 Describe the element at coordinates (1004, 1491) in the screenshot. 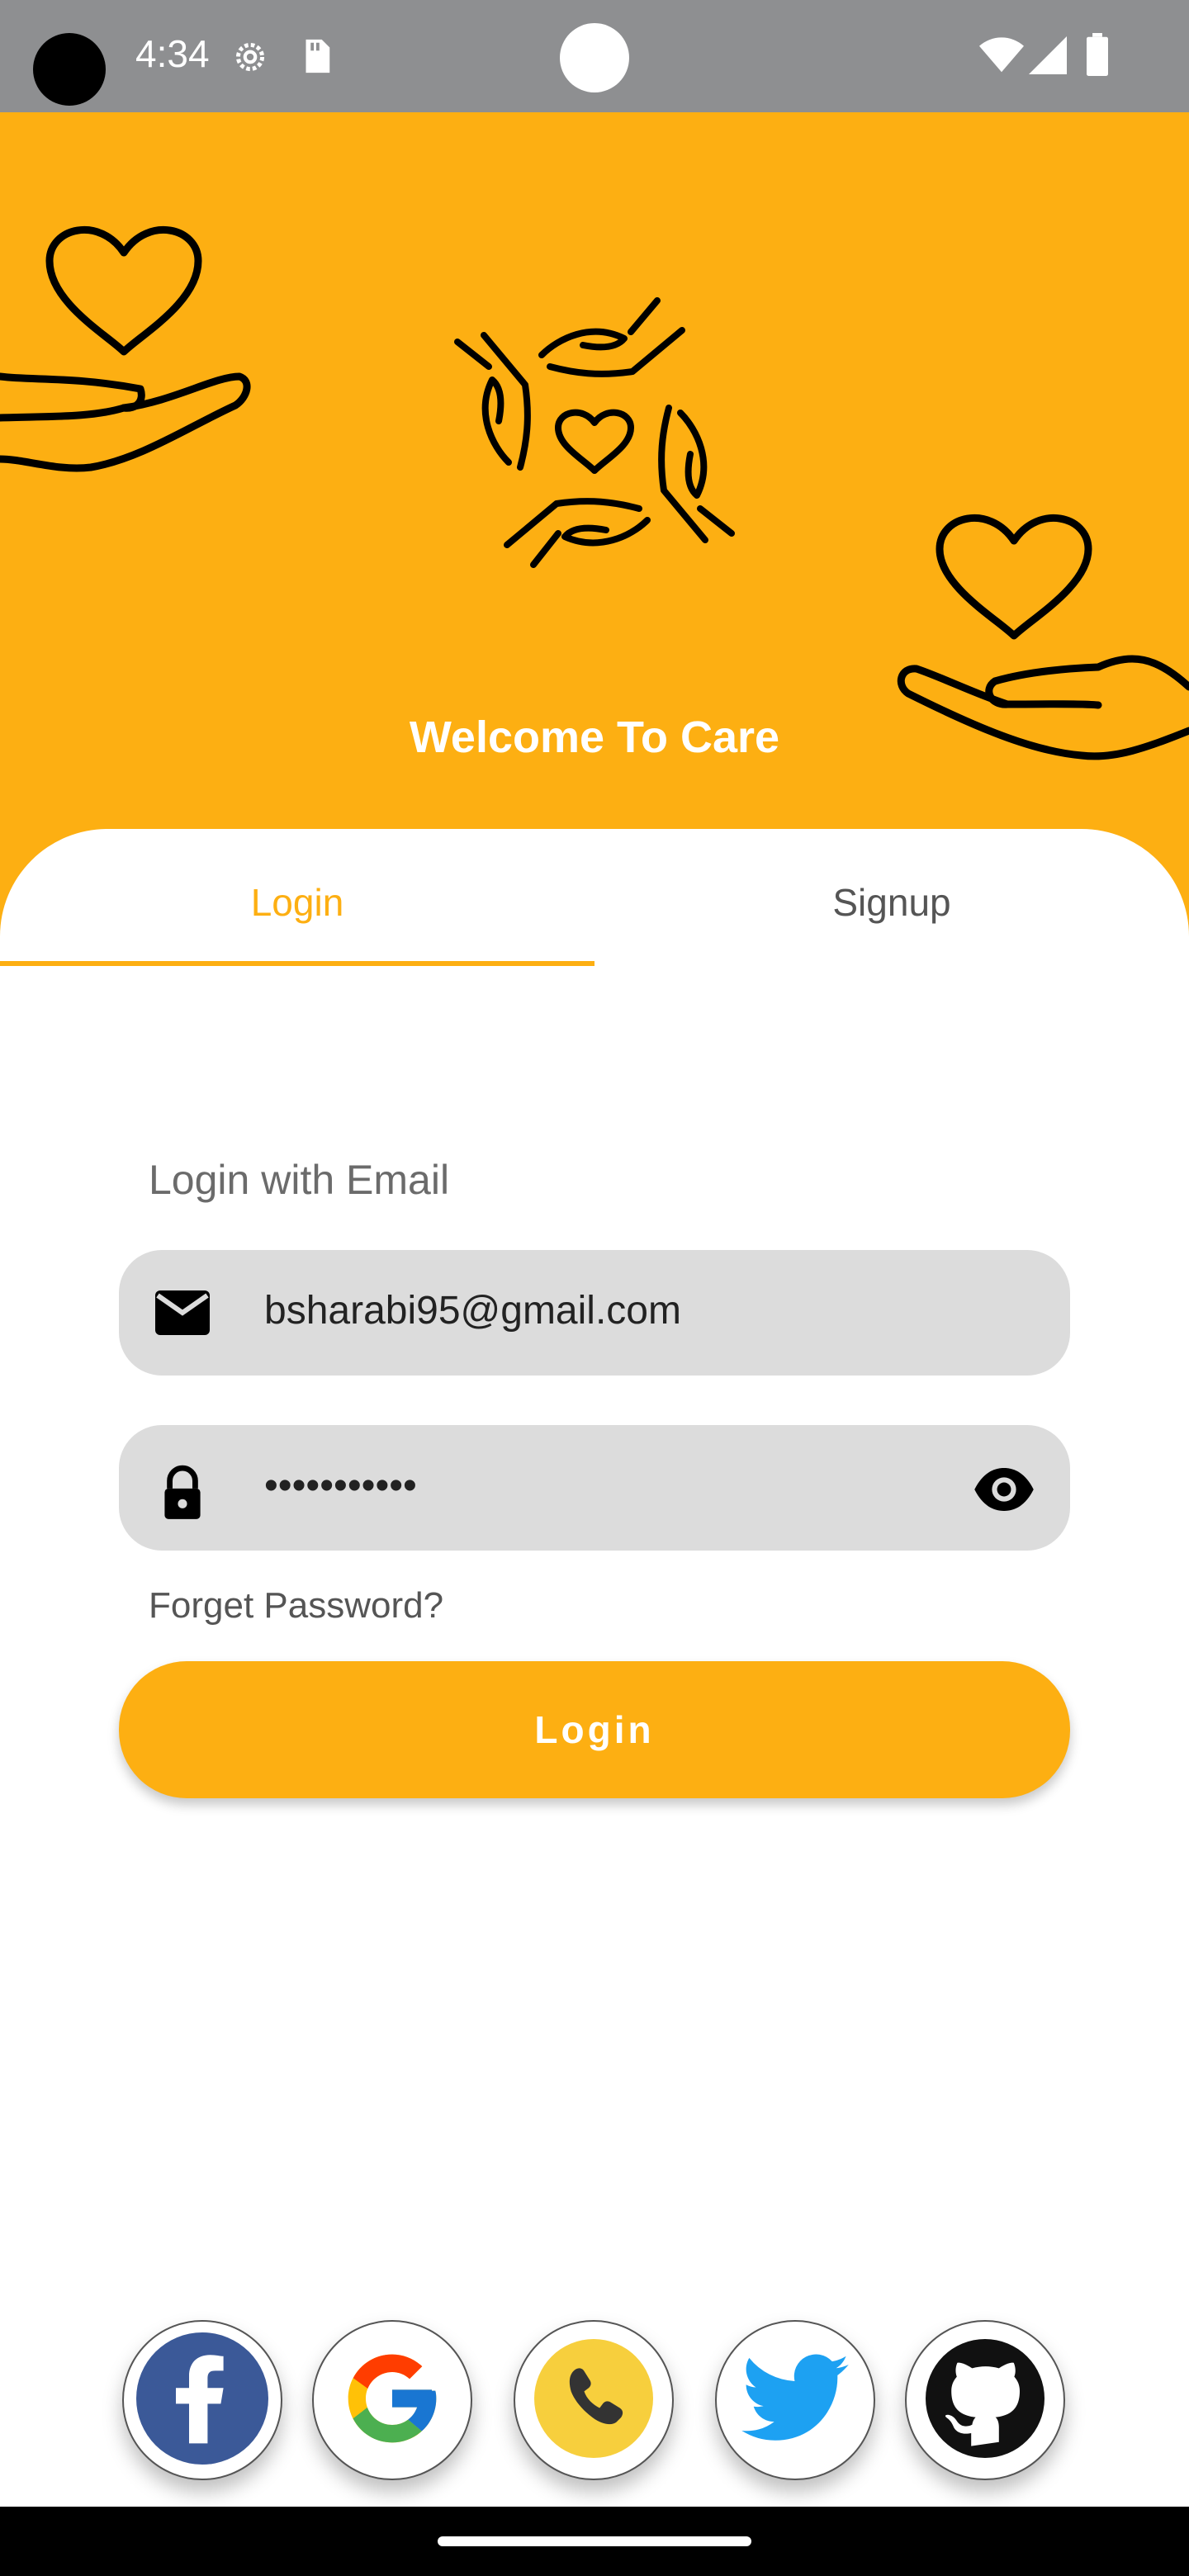

I see `eye-icon` at that location.